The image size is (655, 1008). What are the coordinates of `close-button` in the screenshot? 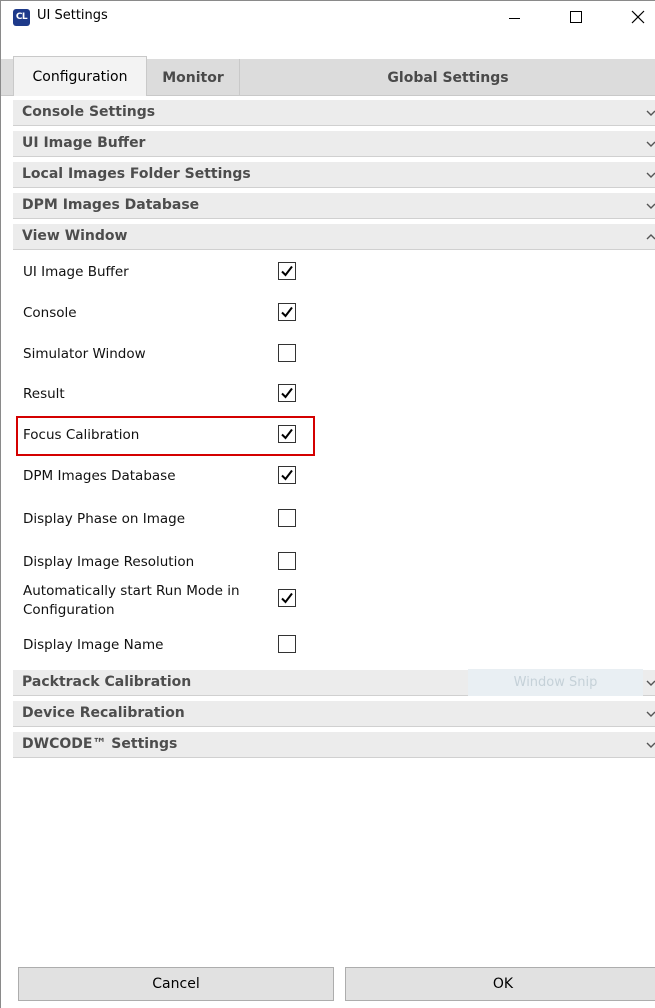 It's located at (635, 17).